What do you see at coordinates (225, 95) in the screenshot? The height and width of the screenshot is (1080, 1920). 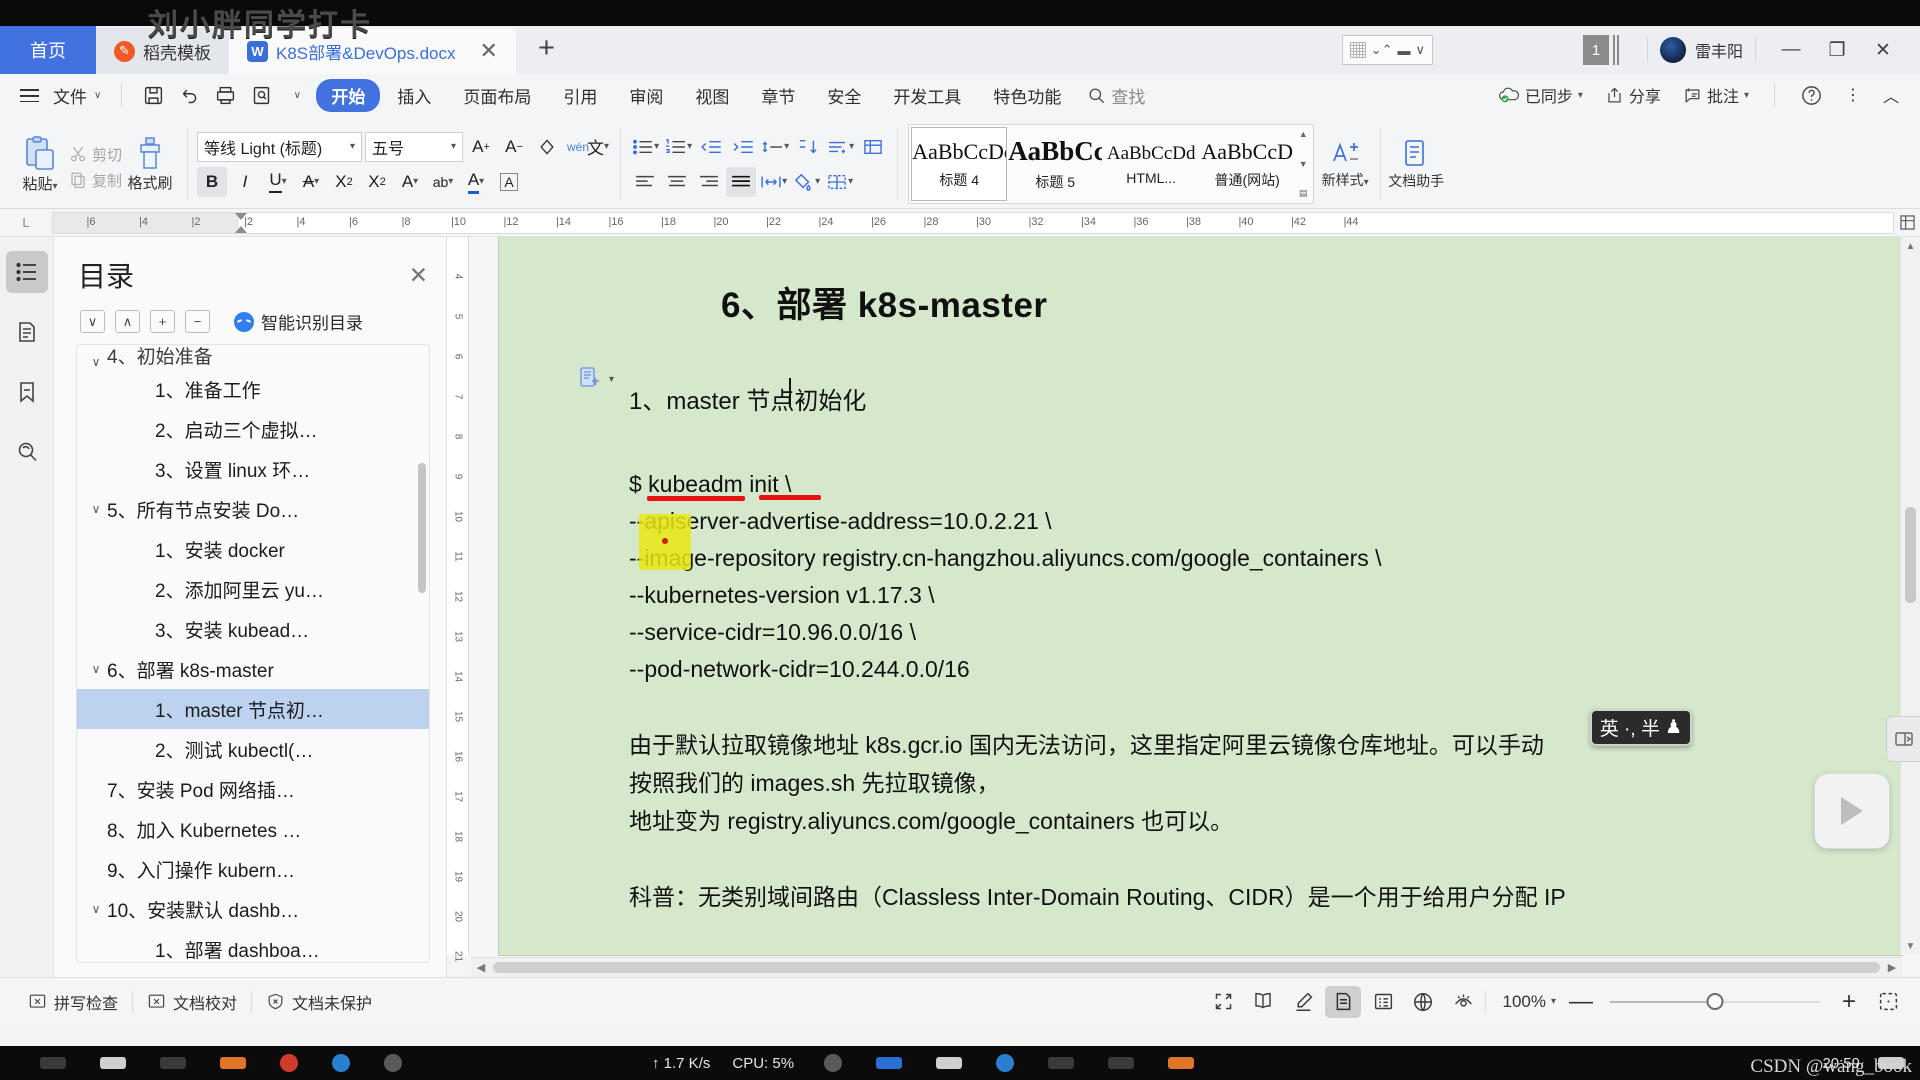 I see `print-icon` at bounding box center [225, 95].